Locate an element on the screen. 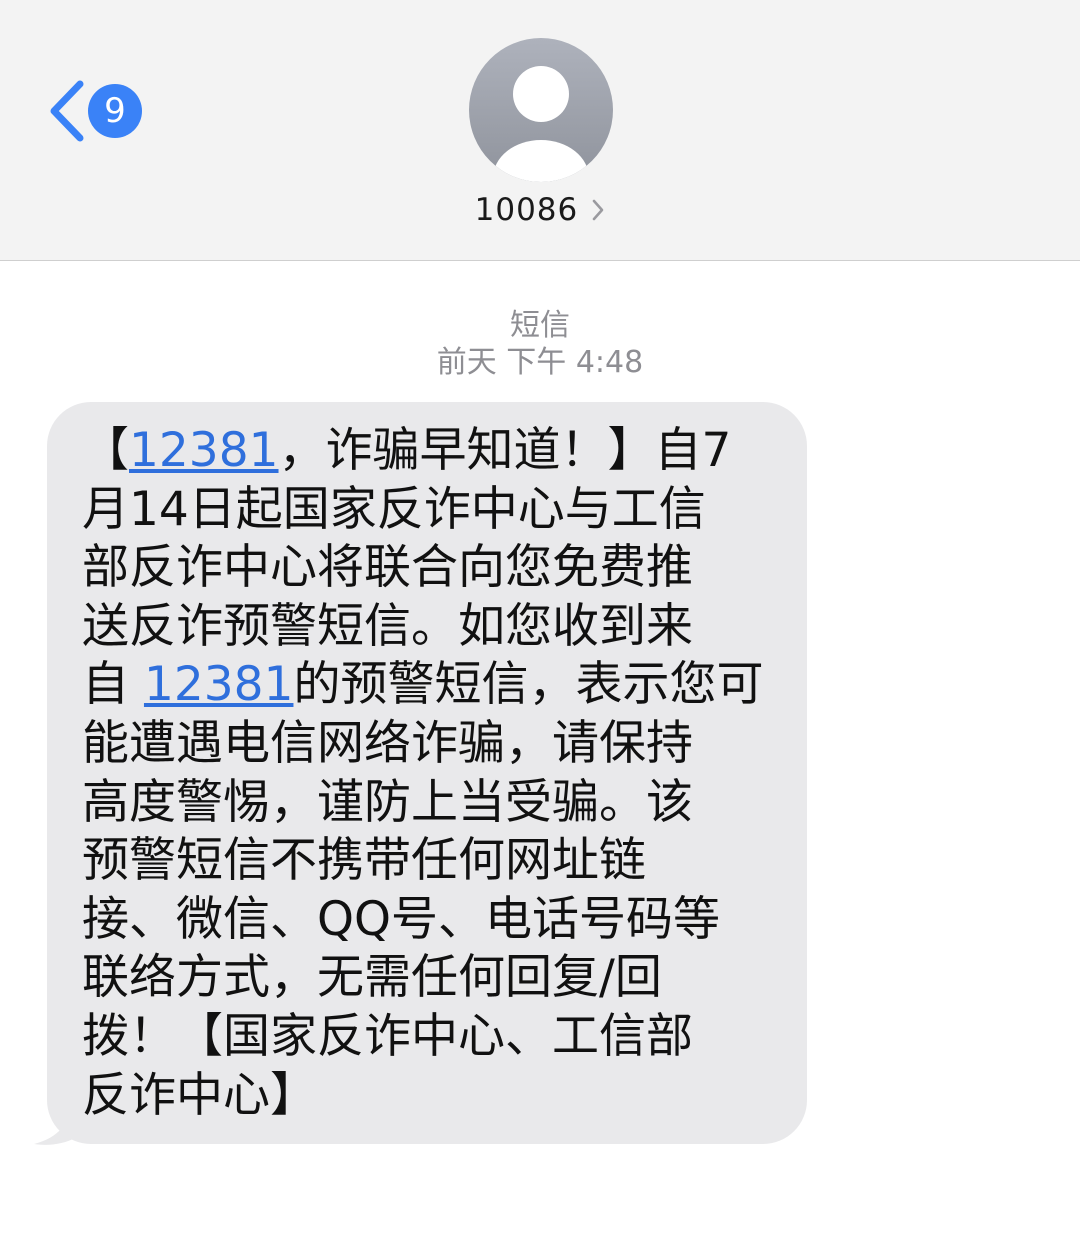 Image resolution: width=1080 pixels, height=1247 pixels. message-line: 【12381，诈骗早知道！】自7 is located at coordinates (432, 451).